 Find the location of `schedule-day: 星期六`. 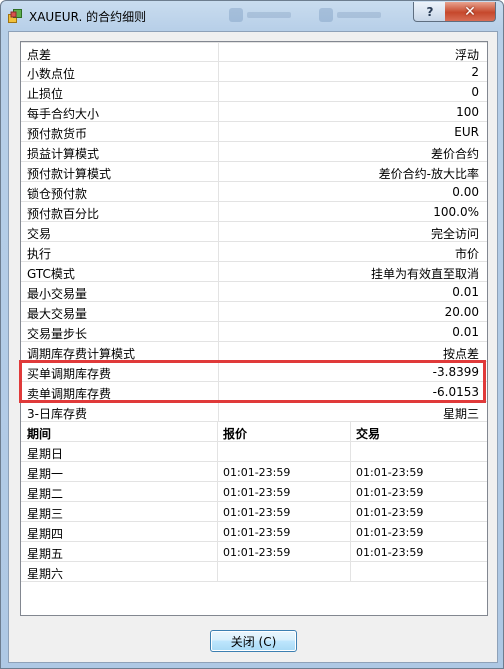

schedule-day: 星期六 is located at coordinates (45, 574).